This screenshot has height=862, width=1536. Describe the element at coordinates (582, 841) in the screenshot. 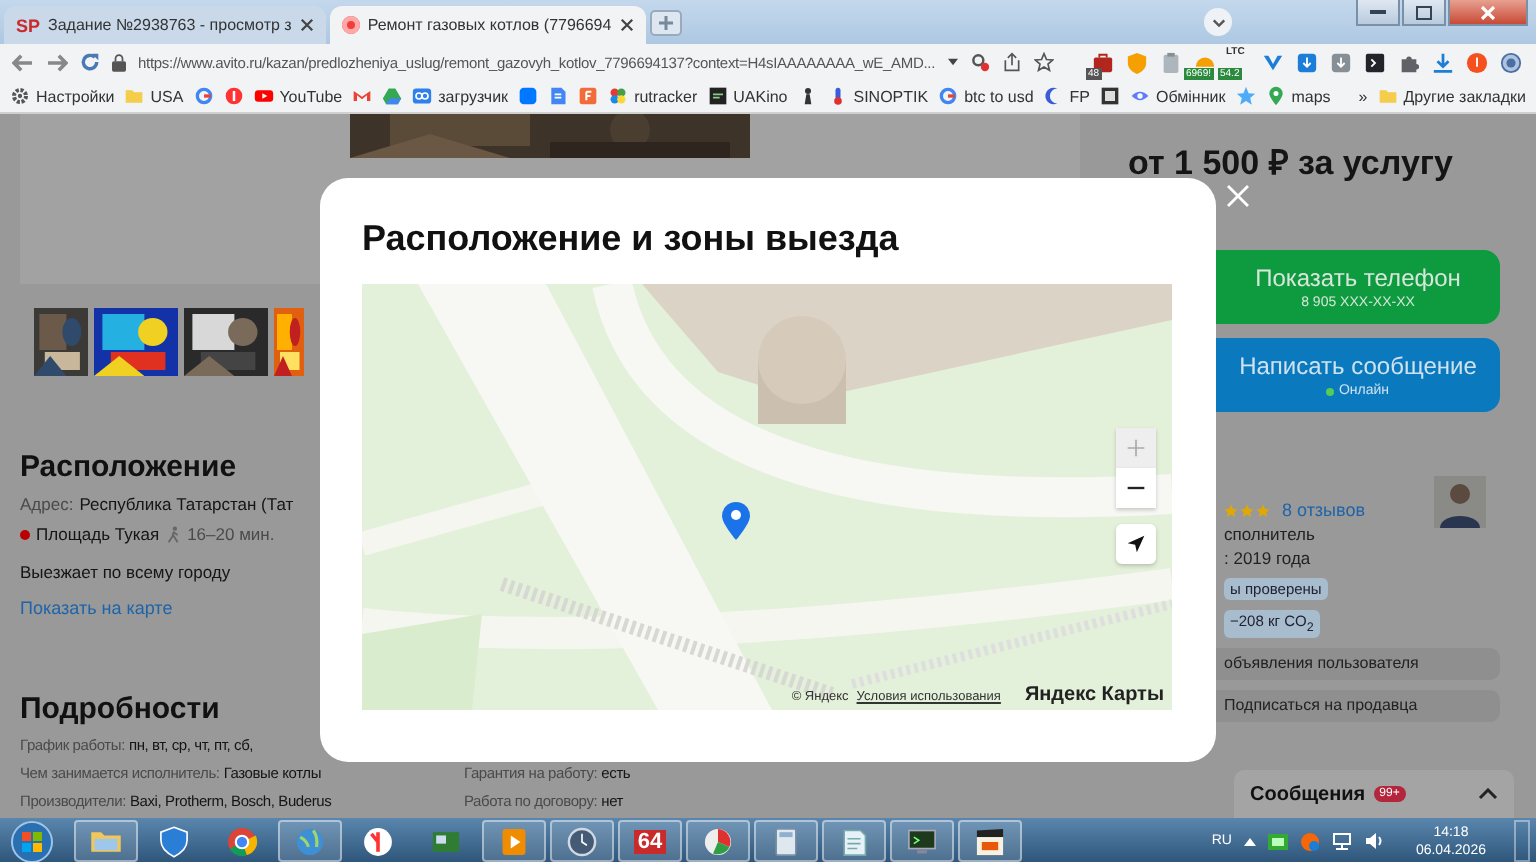

I see `clock-icon` at that location.